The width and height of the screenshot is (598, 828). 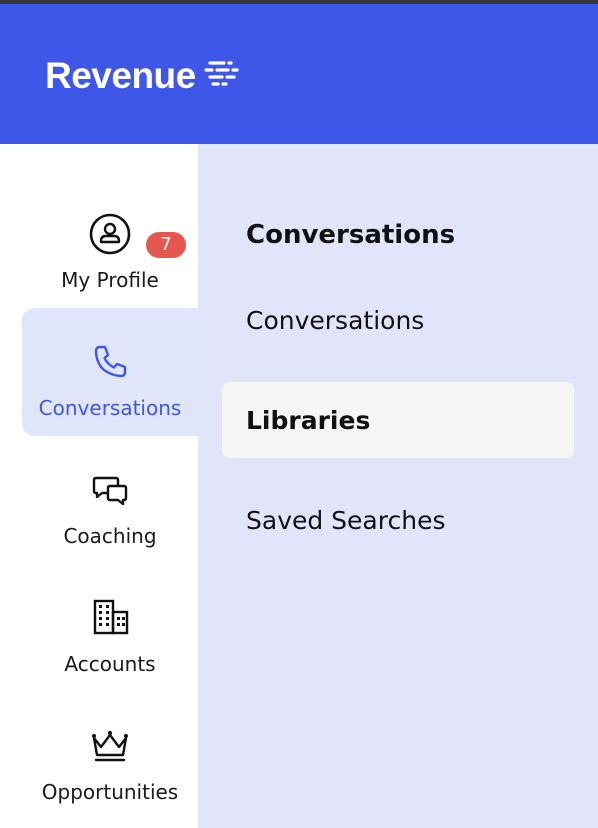 I want to click on user-circle-icon, so click(x=110, y=234).